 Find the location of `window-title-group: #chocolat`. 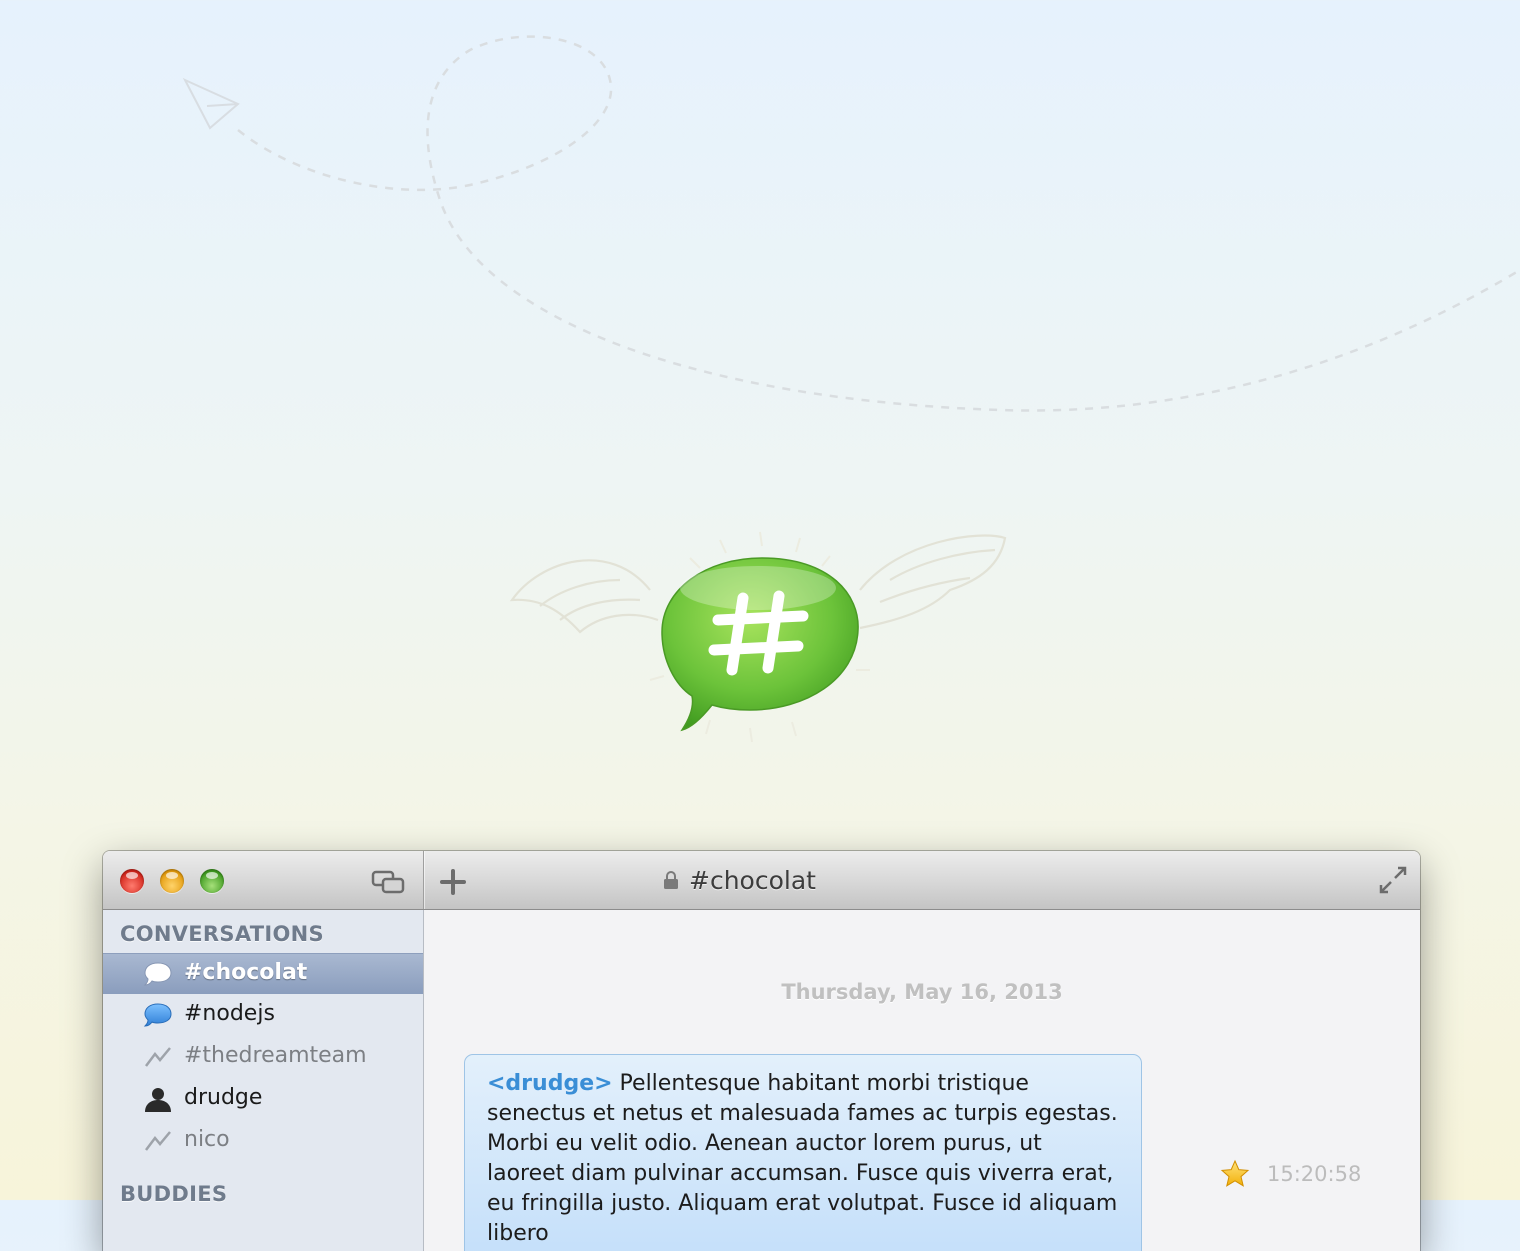

window-title-group: #chocolat is located at coordinates (739, 880).